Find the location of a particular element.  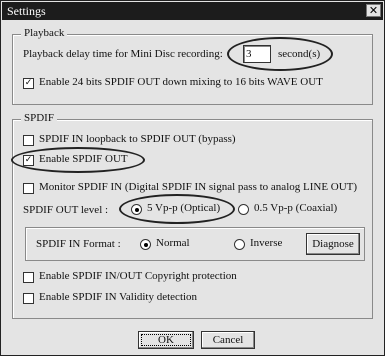

normal-radio is located at coordinates (145, 244).